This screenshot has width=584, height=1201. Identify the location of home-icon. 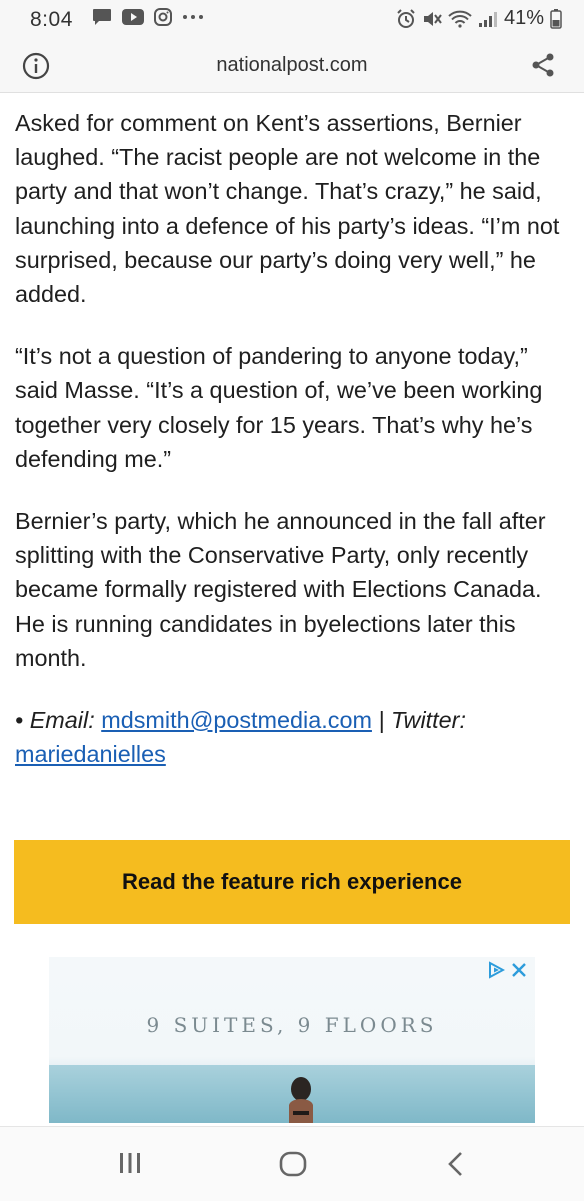
(293, 1164).